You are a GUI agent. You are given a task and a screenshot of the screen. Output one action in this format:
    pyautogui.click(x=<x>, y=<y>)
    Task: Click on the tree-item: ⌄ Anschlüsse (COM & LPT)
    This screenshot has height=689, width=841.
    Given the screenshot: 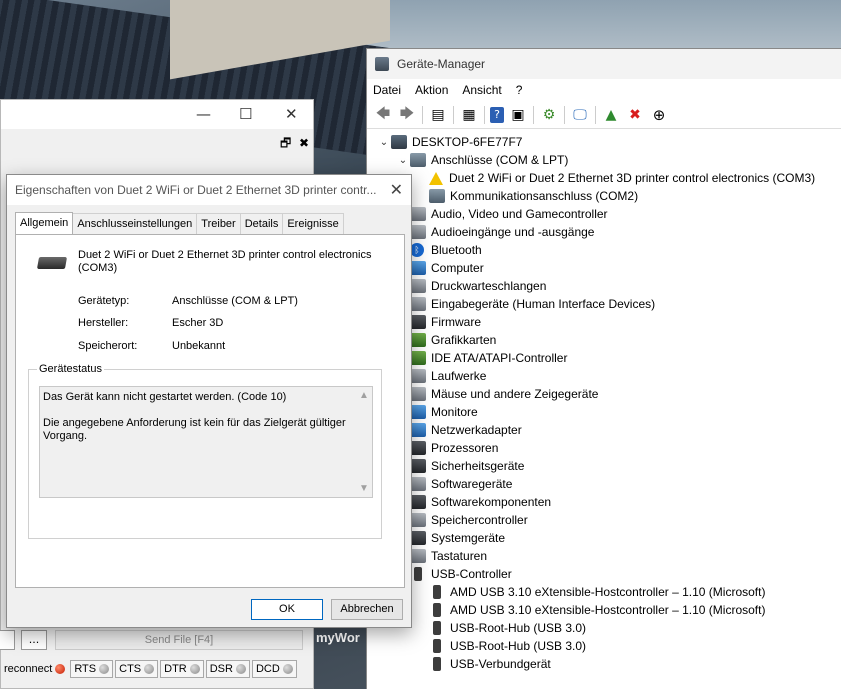 What is the action you would take?
    pyautogui.click(x=604, y=160)
    